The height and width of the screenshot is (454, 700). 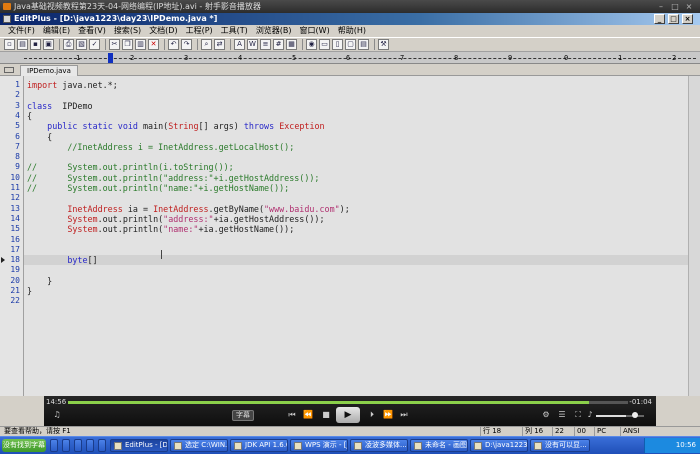 What do you see at coordinates (56, 31) in the screenshot?
I see `menu-edit: 编辑(E)` at bounding box center [56, 31].